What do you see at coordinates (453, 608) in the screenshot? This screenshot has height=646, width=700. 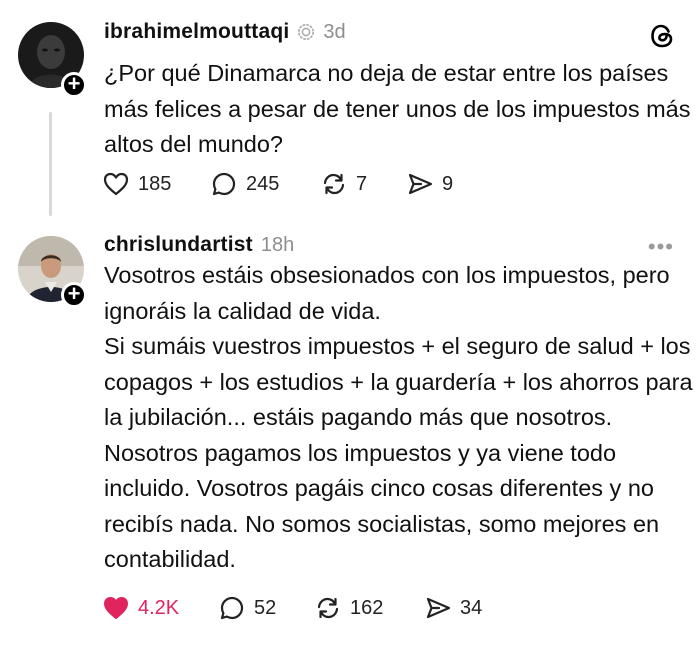 I see `share-button: 34` at bounding box center [453, 608].